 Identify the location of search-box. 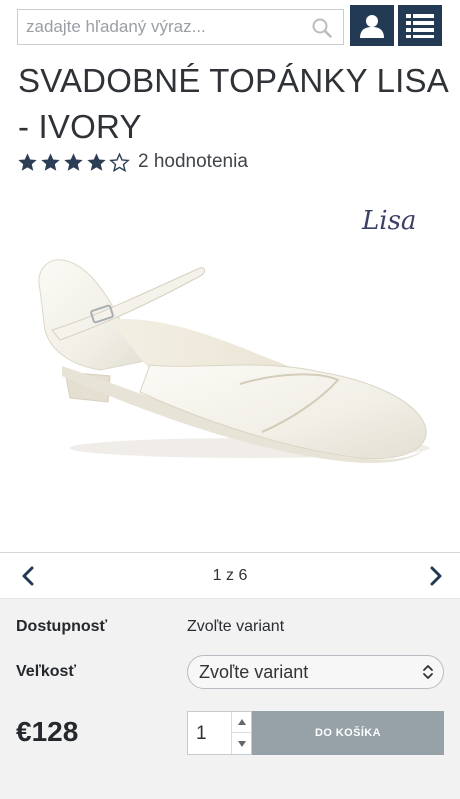
(180, 27).